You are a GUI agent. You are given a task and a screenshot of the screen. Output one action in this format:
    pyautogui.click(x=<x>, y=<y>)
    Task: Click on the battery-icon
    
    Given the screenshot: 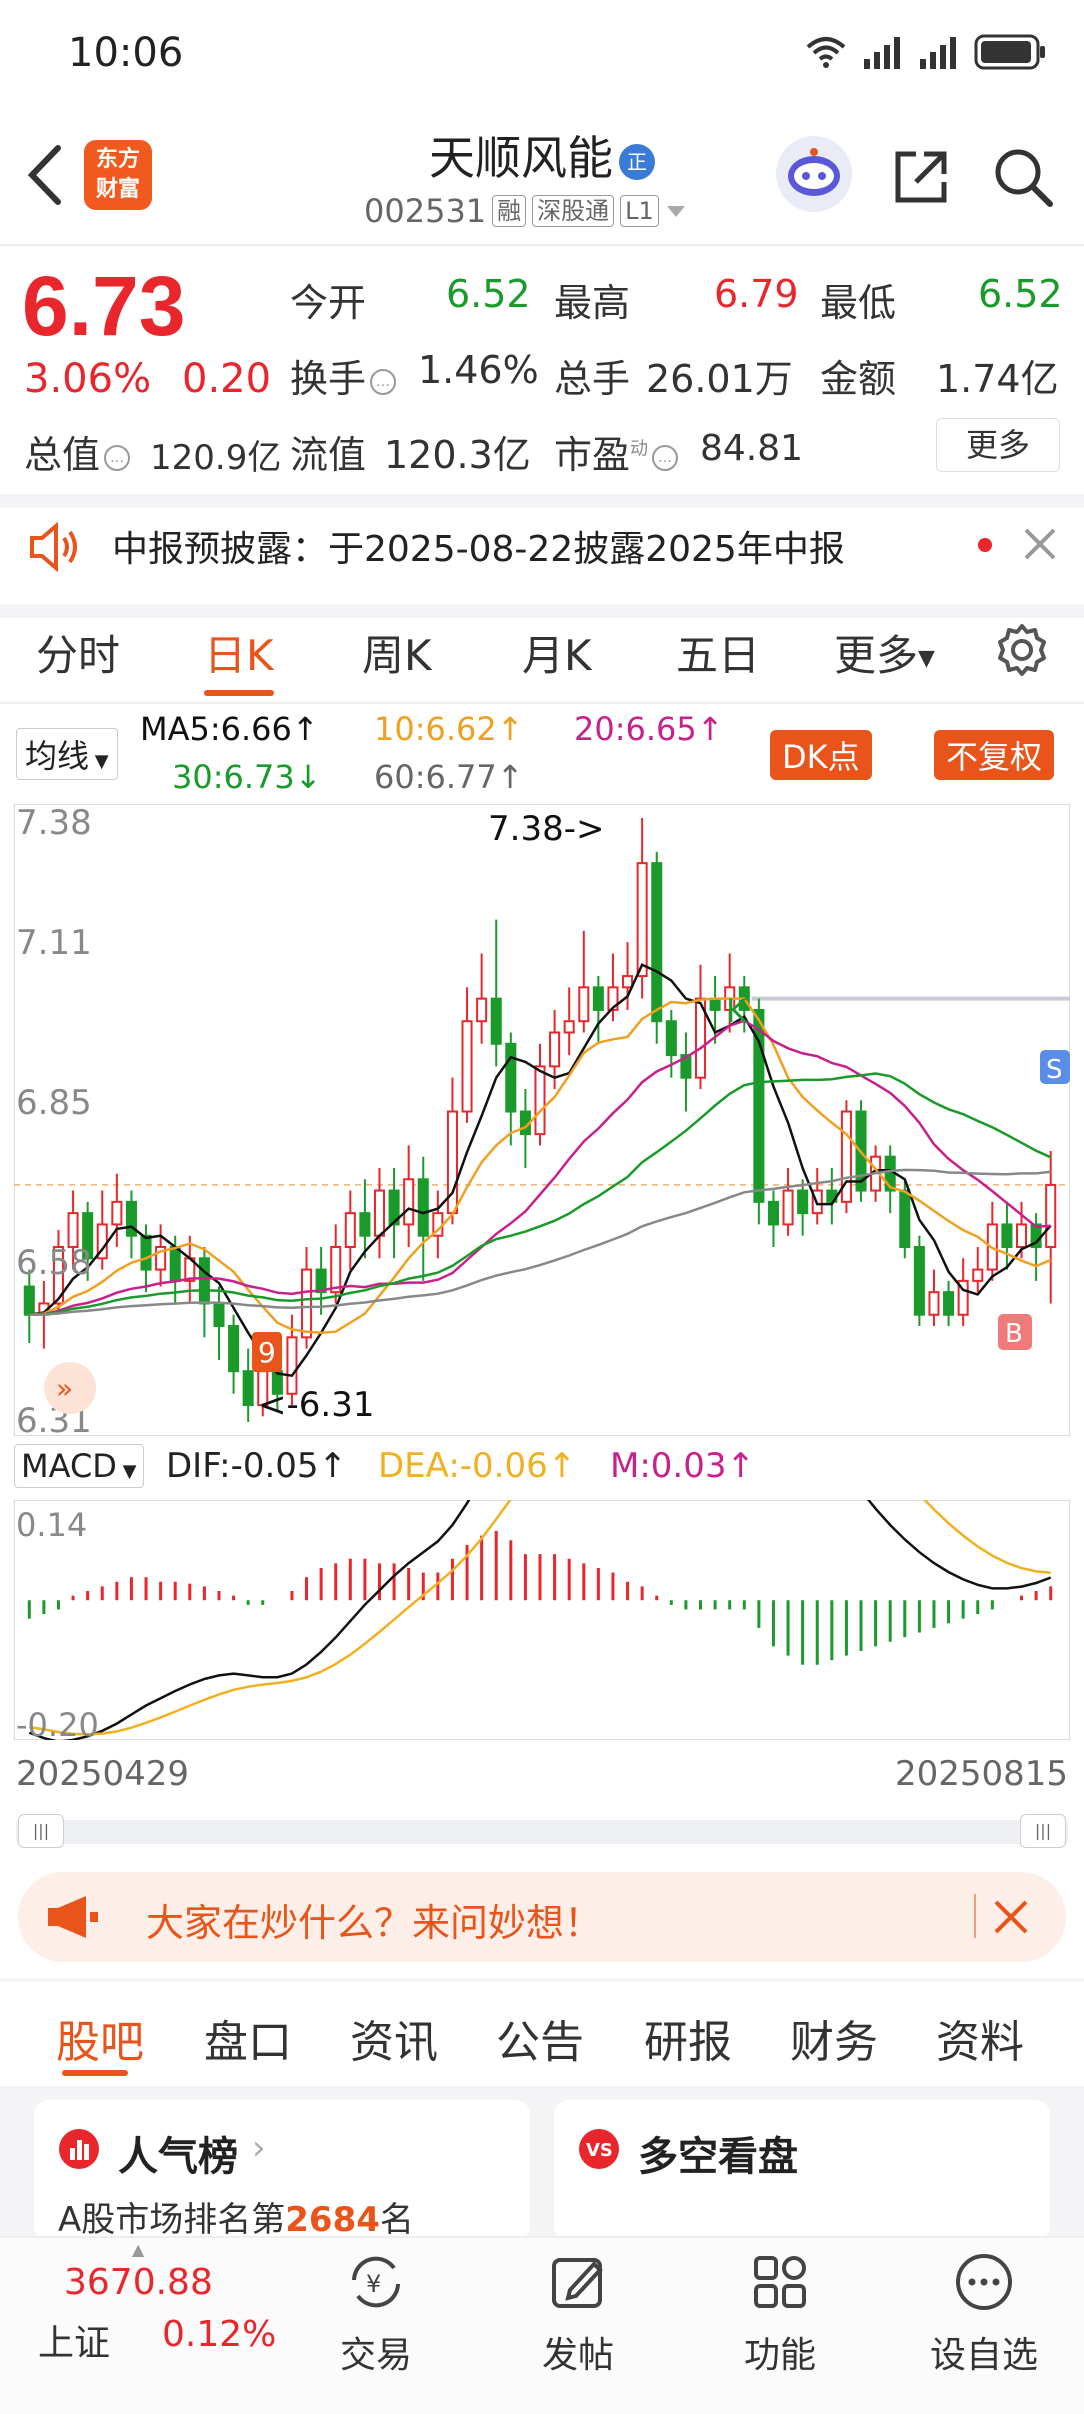 What is the action you would take?
    pyautogui.click(x=1009, y=52)
    